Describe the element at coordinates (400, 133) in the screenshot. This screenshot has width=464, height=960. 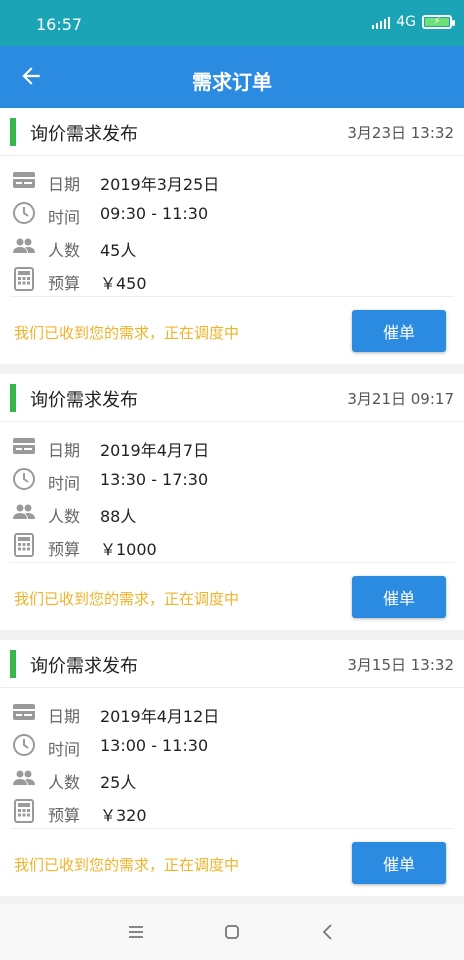
I see `order-datetime: 3月23日 13:32` at that location.